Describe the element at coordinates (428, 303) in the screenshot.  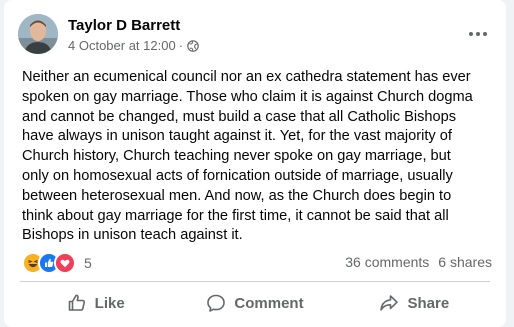
I see `share-label: Share` at that location.